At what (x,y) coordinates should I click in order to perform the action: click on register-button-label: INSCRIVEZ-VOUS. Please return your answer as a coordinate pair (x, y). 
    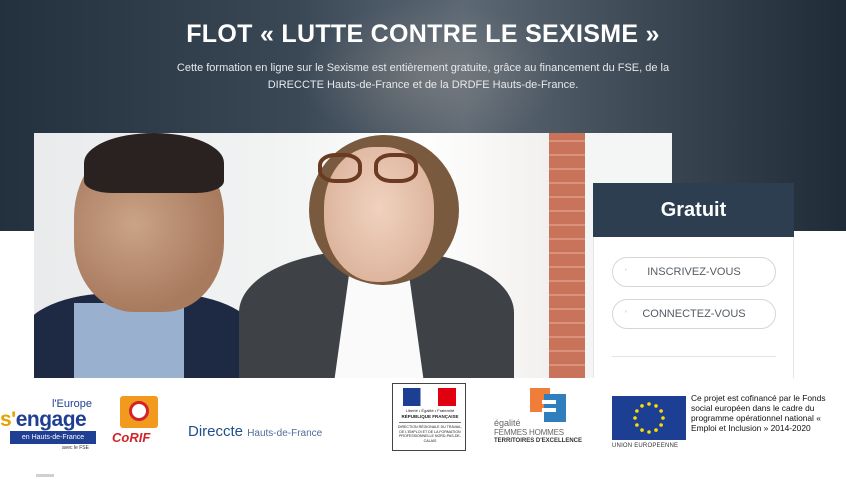
    Looking at the image, I should click on (694, 272).